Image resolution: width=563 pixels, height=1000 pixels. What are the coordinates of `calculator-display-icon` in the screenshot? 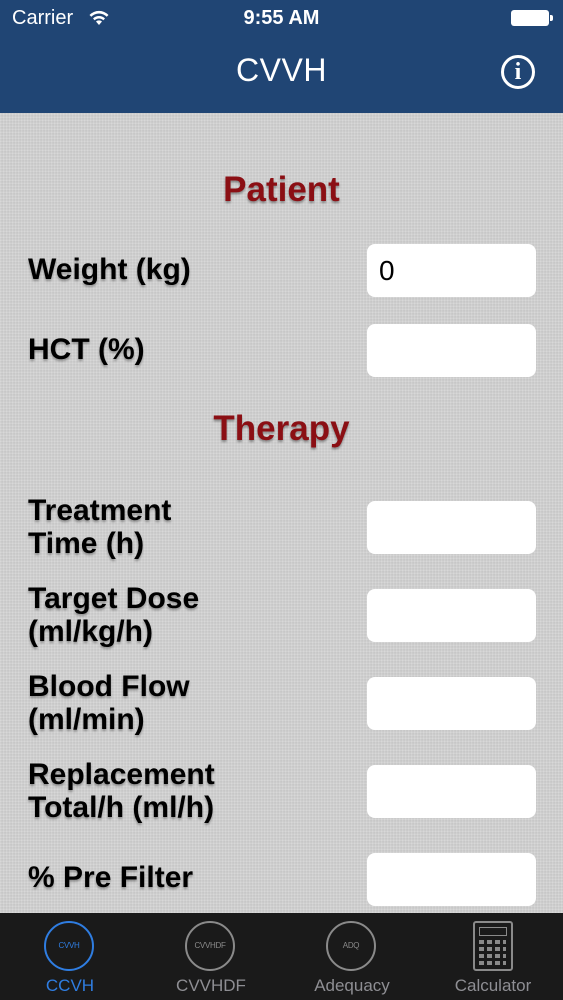 It's located at (493, 931).